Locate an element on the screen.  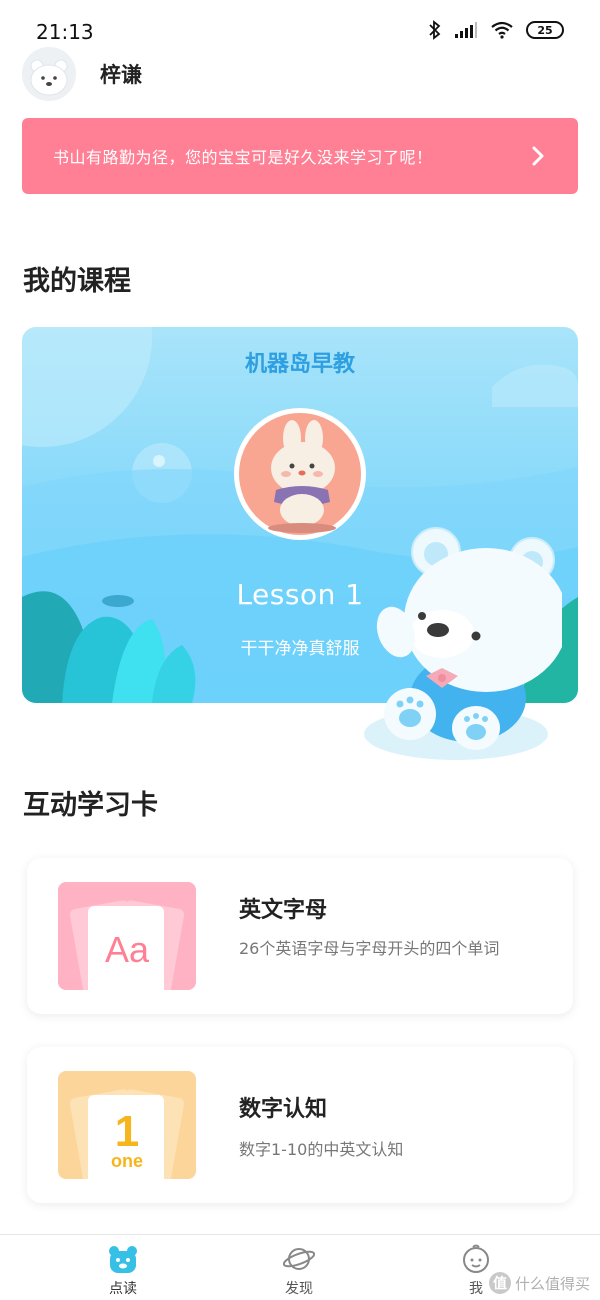
numbers-card-icon: 1 one is located at coordinates (127, 1125).